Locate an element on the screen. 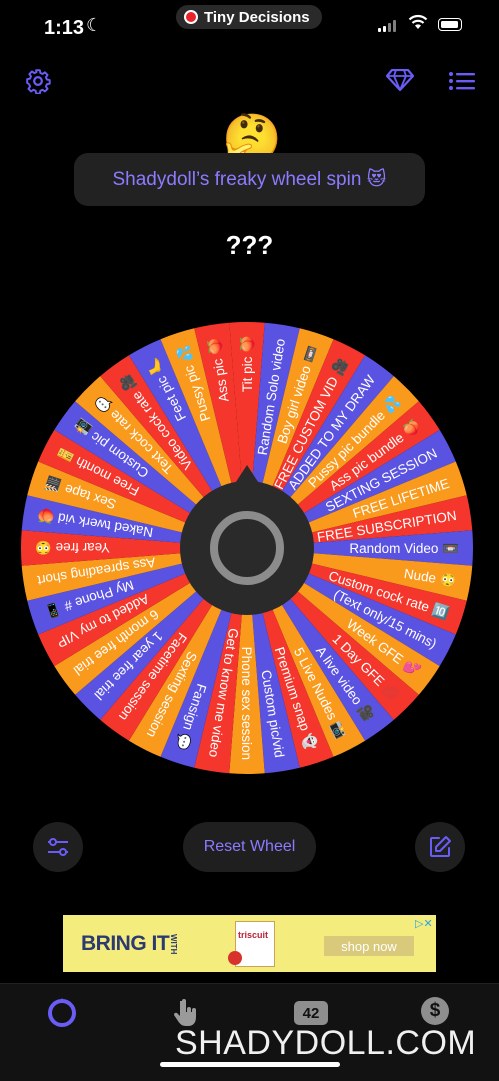 The image size is (499, 1081). ad-cta-label: shop now is located at coordinates (369, 946).